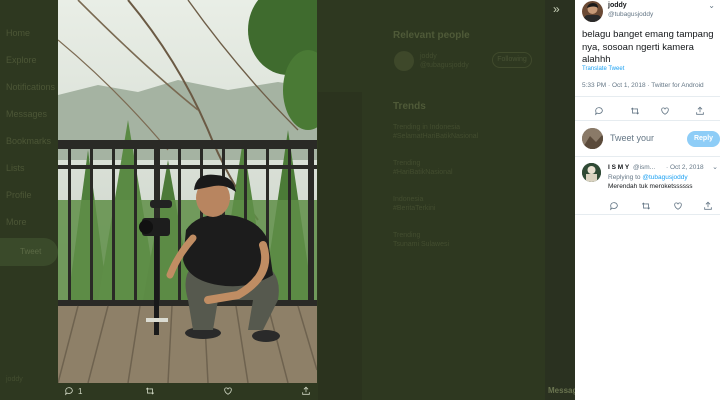  I want to click on bg-right-strip, so click(560, 200).